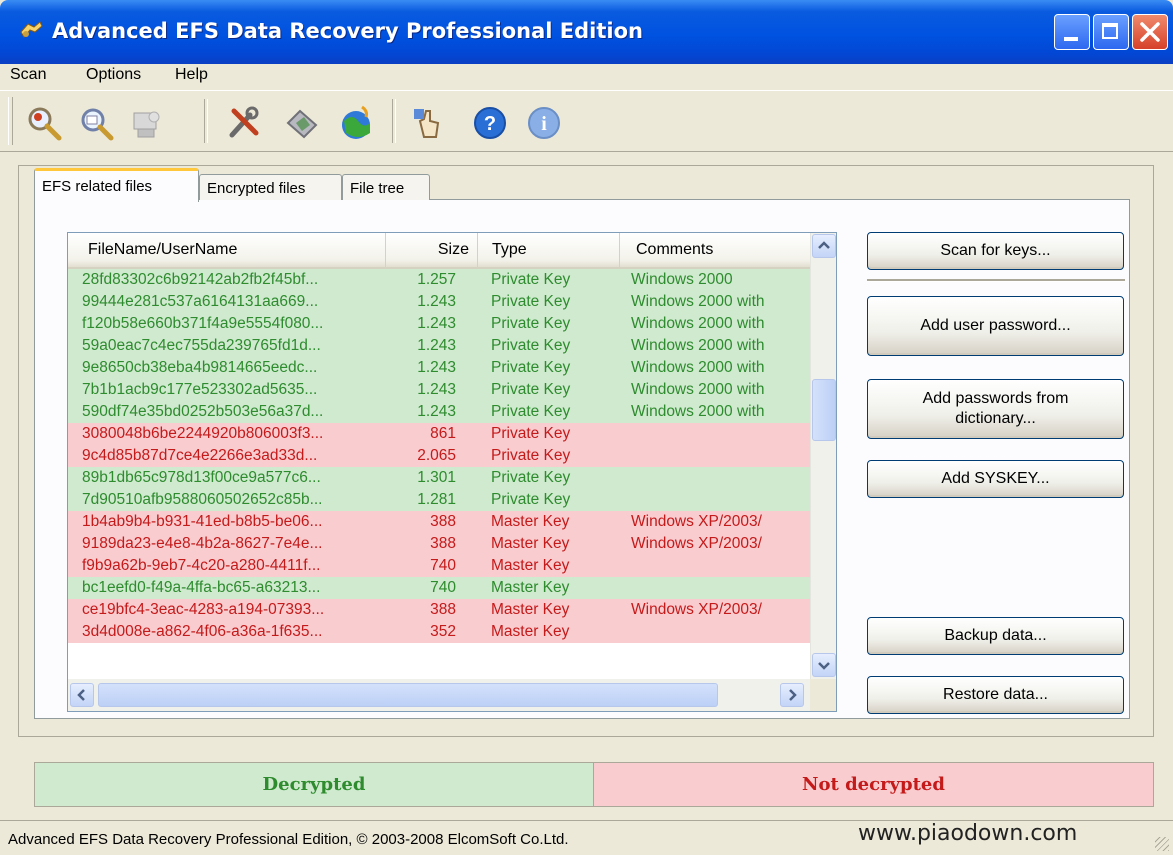  What do you see at coordinates (191, 75) in the screenshot?
I see `menu-help: Help` at bounding box center [191, 75].